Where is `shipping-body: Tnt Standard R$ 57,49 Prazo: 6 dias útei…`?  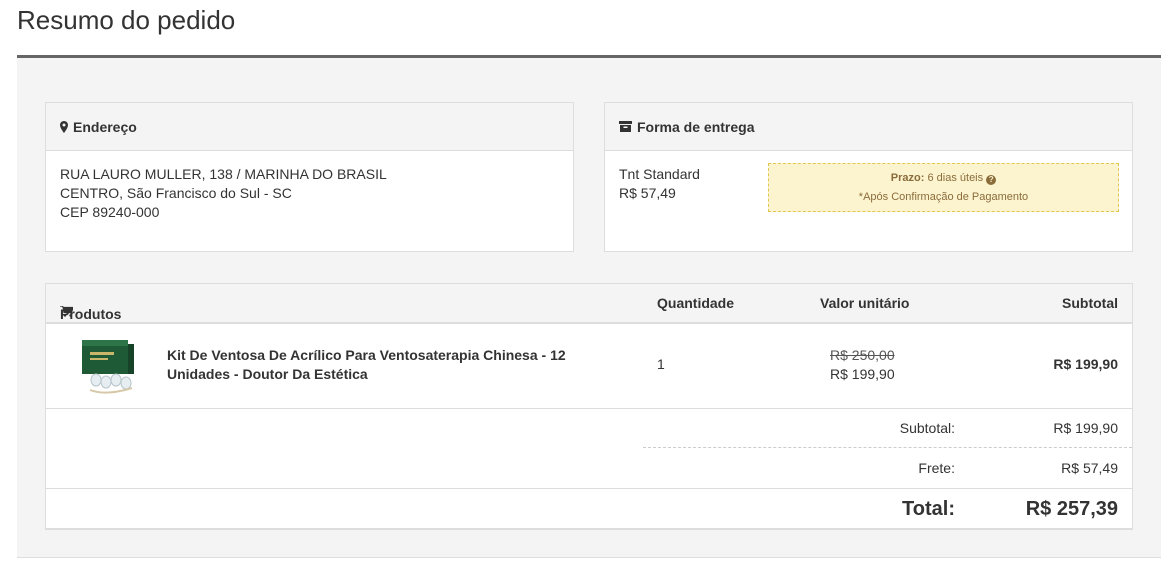 shipping-body: Tnt Standard R$ 57,49 Prazo: 6 dias útei… is located at coordinates (868, 184).